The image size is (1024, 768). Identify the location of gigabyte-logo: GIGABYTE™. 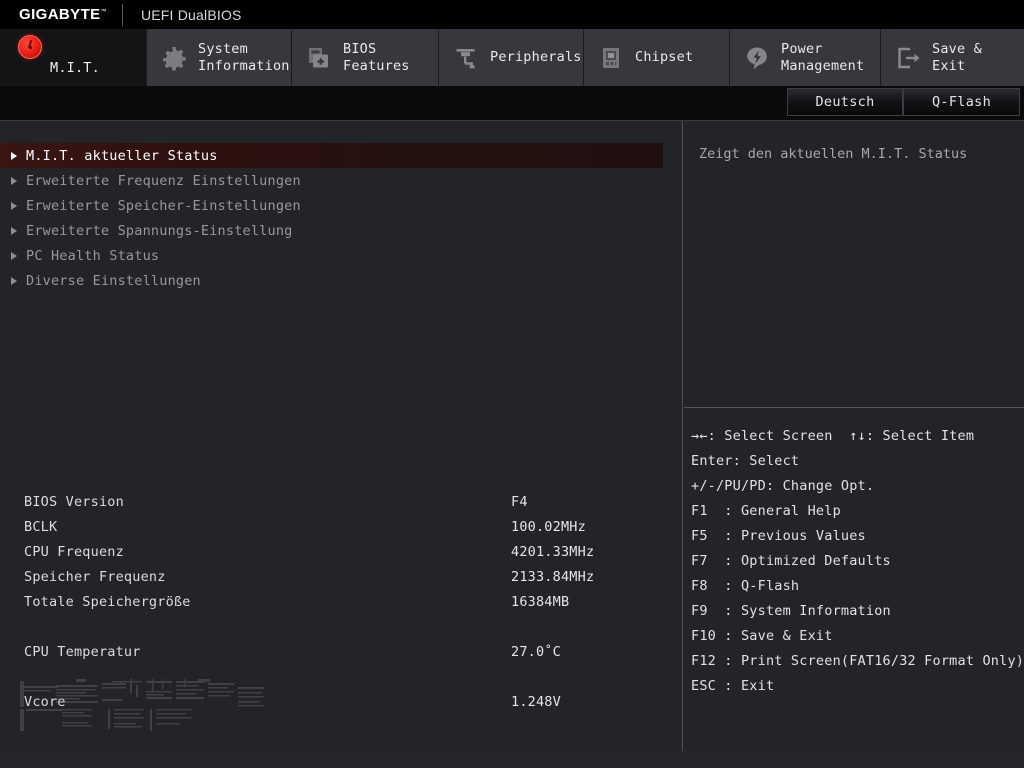
(63, 14).